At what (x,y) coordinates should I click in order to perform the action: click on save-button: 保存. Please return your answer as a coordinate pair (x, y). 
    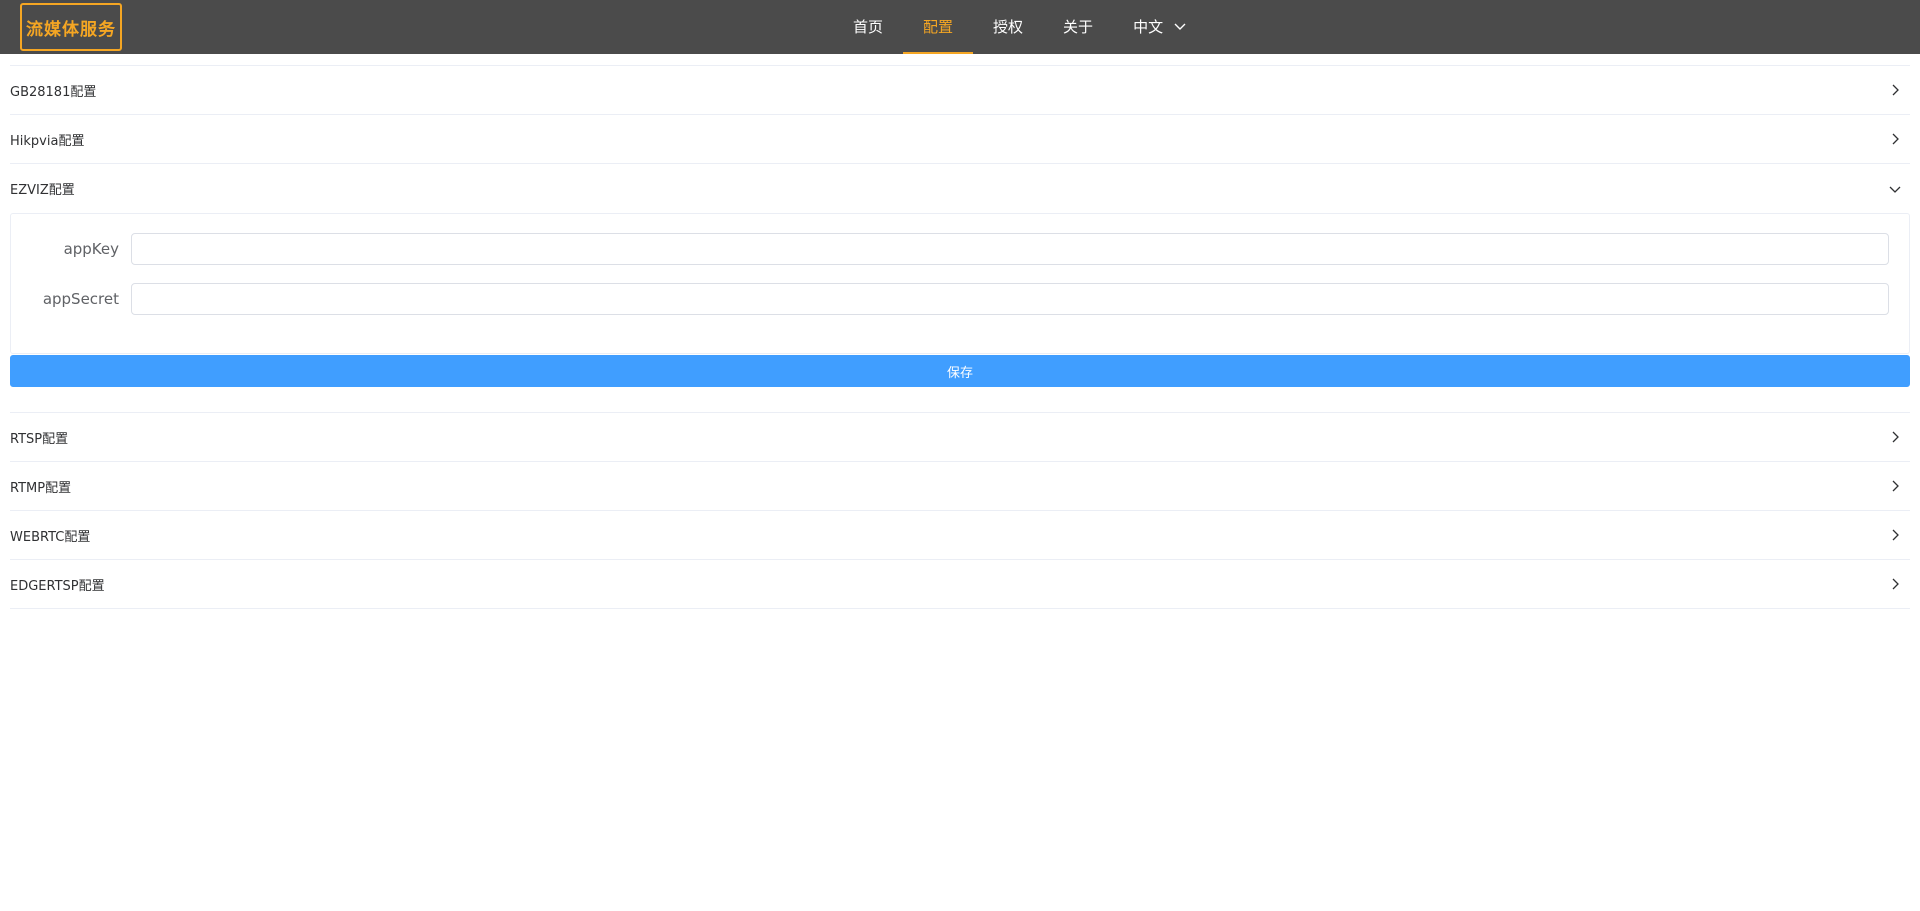
    Looking at the image, I should click on (960, 371).